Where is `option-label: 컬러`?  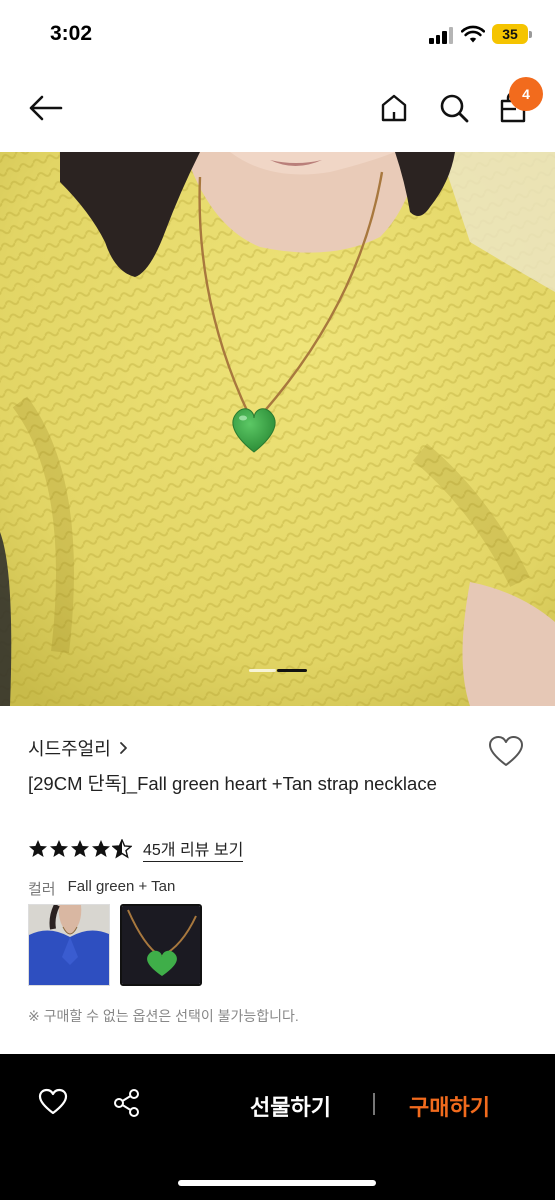
option-label: 컬러 is located at coordinates (42, 889).